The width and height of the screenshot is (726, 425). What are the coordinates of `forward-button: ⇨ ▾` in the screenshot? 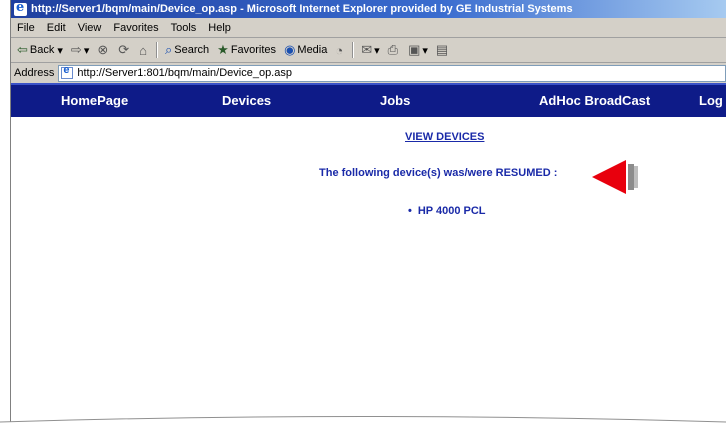 It's located at (80, 50).